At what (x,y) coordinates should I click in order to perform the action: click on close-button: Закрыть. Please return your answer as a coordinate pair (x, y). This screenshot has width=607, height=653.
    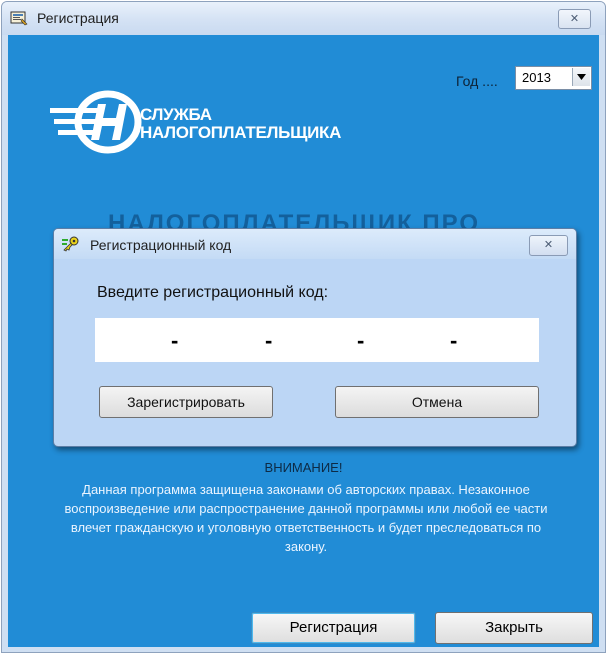
    Looking at the image, I should click on (514, 628).